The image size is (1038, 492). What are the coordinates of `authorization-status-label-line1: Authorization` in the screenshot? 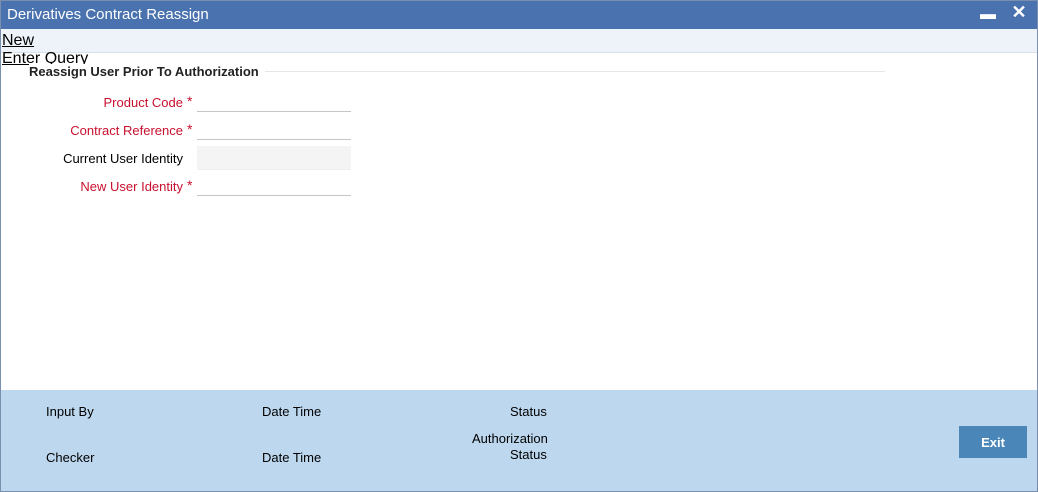 It's located at (510, 438).